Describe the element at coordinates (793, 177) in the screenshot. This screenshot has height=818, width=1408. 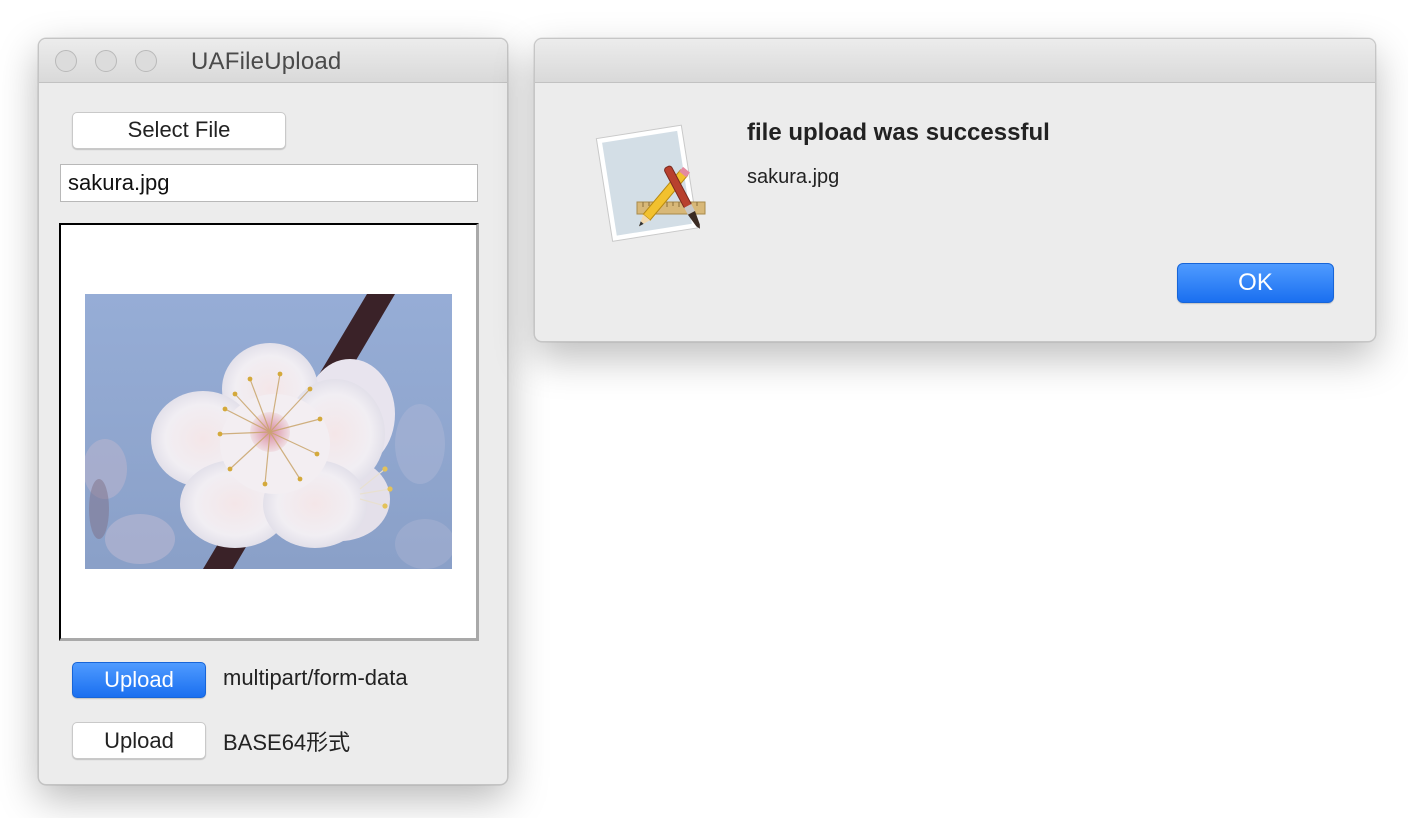
I see `alert-message: sakura.jpg` at that location.